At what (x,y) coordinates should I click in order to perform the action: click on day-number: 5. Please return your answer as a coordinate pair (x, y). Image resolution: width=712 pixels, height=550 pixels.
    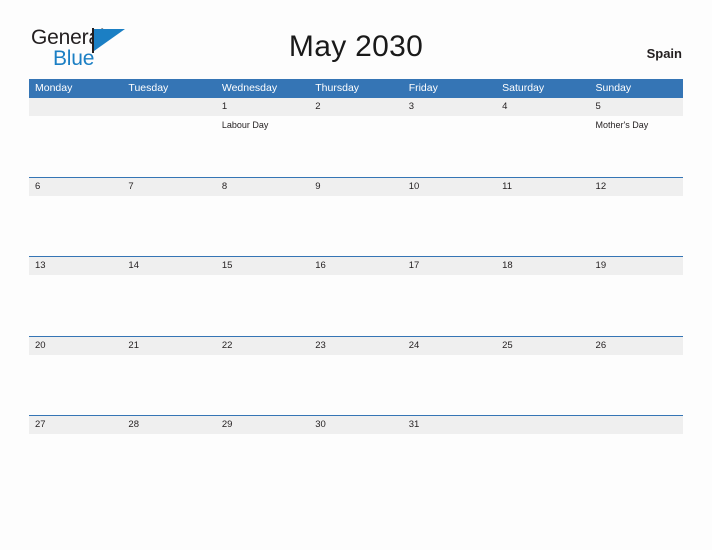
    Looking at the image, I should click on (636, 107).